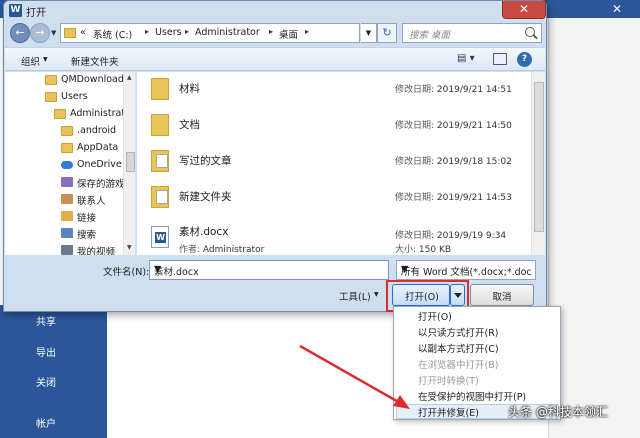  I want to click on file-row: 新建文件夹 修改日期: 2019/9/21 14:53, so click(334, 197).